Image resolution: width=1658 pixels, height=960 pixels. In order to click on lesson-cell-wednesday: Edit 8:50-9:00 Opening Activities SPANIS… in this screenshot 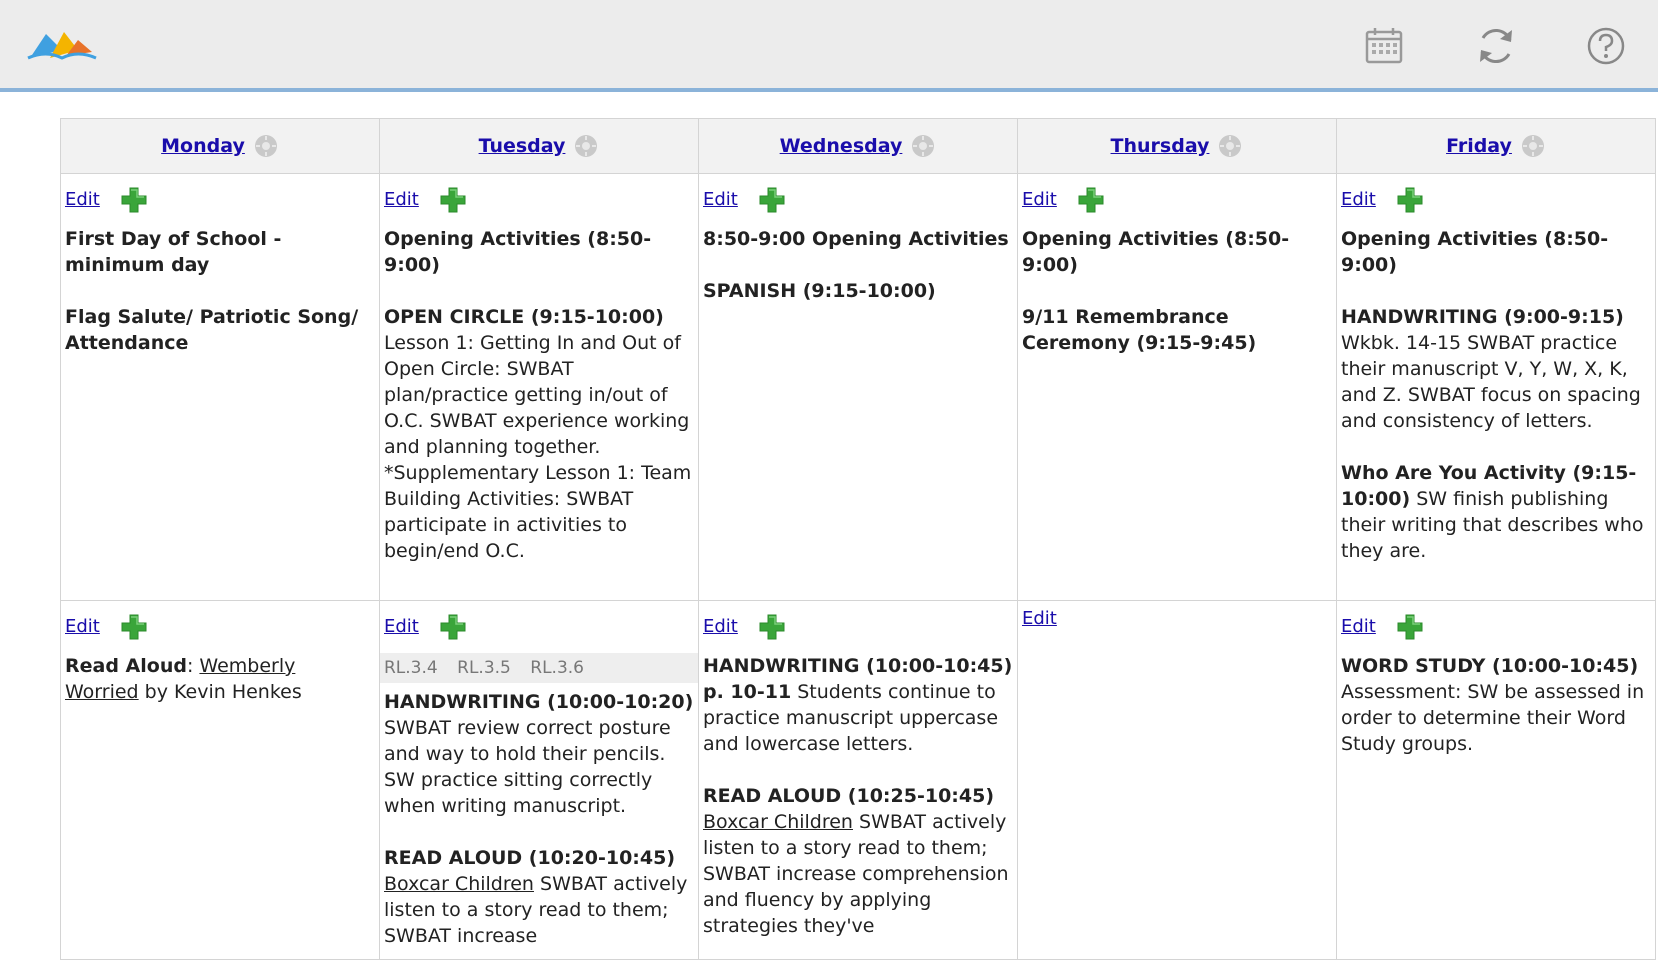, I will do `click(858, 387)`.